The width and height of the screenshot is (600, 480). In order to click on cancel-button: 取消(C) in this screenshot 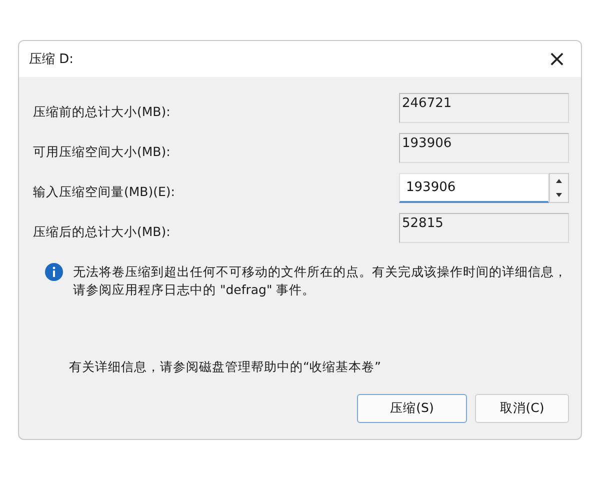, I will do `click(522, 408)`.